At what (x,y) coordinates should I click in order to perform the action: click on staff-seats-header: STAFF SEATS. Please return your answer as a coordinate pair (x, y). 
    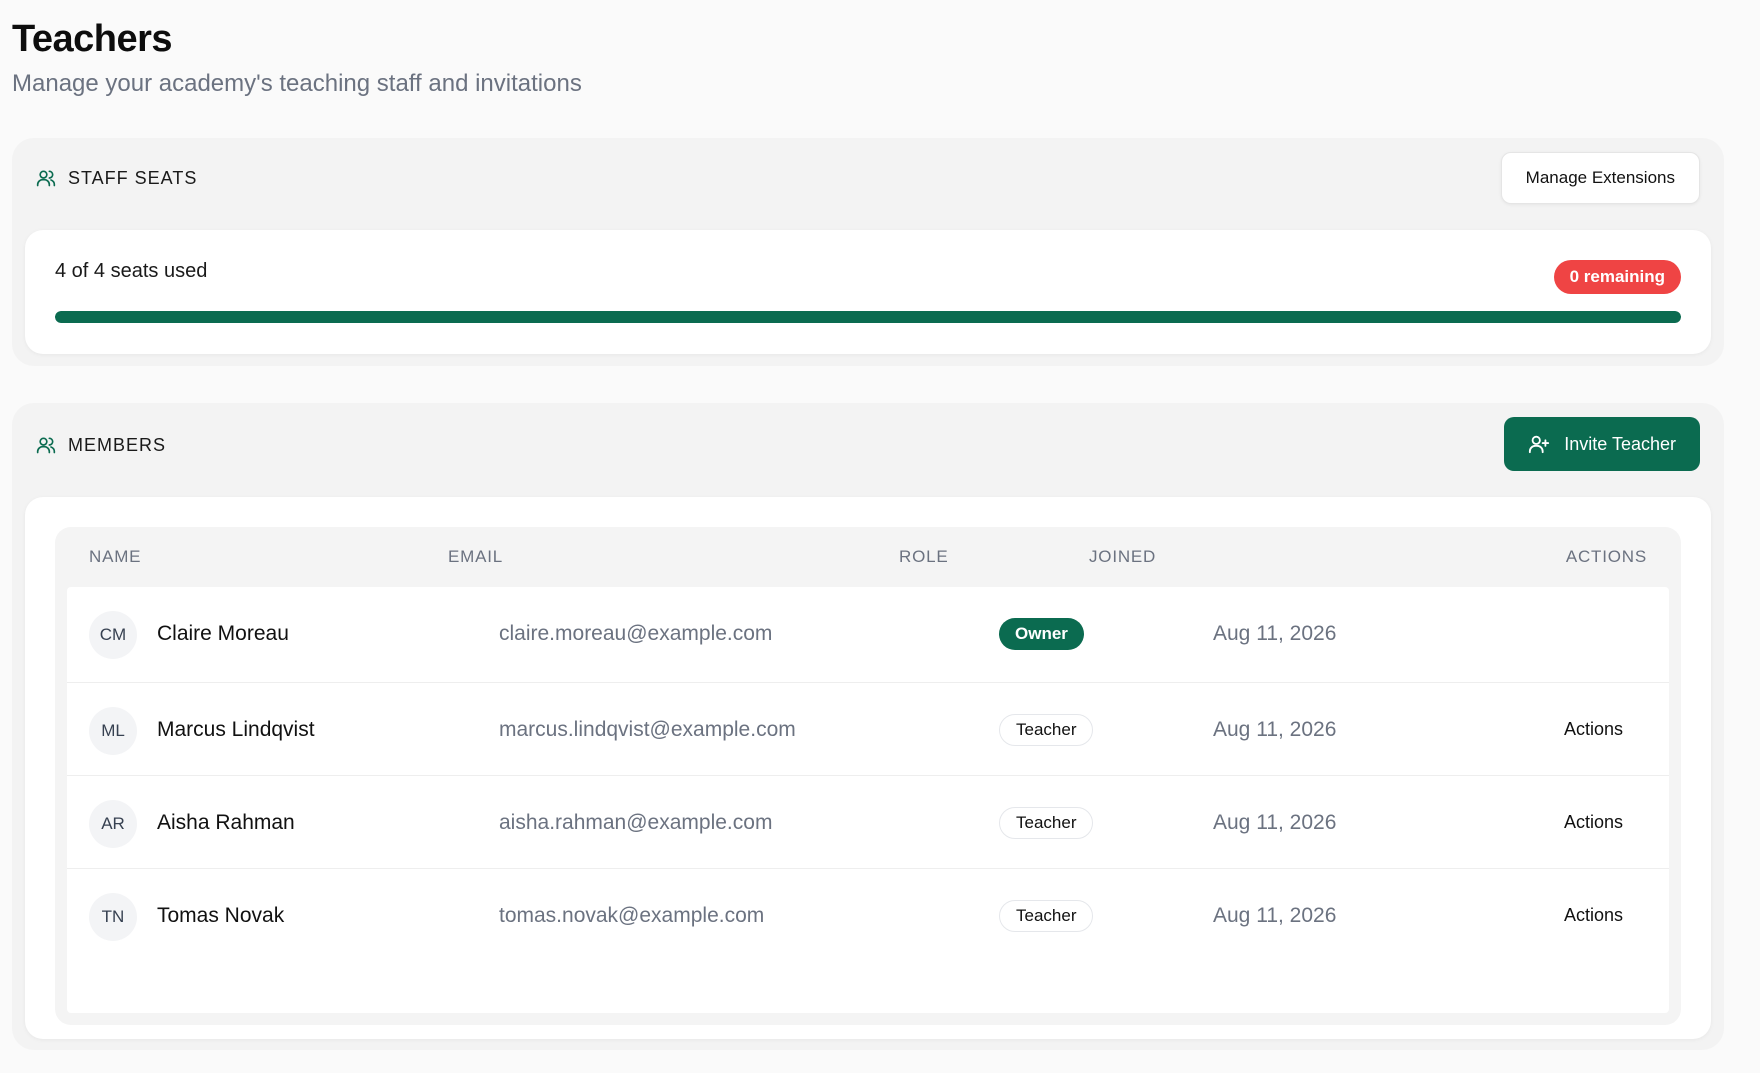
    Looking at the image, I should click on (116, 178).